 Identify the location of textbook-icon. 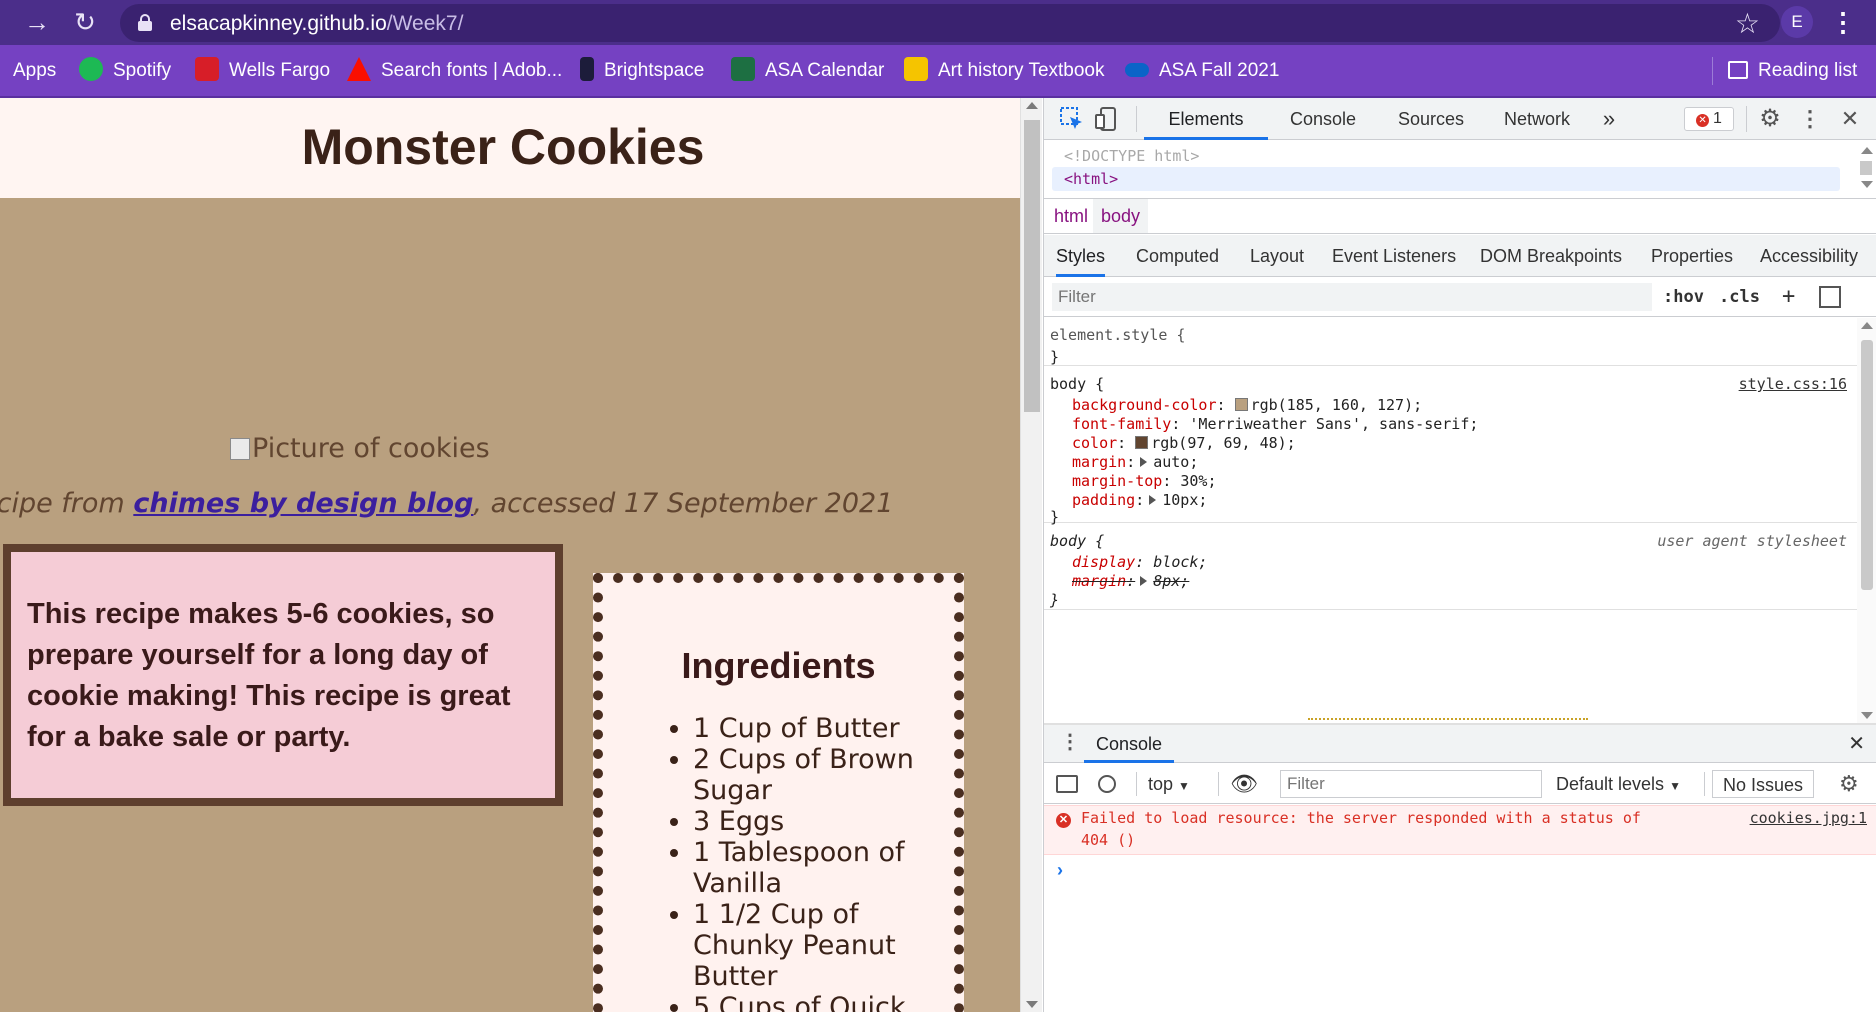
(916, 69).